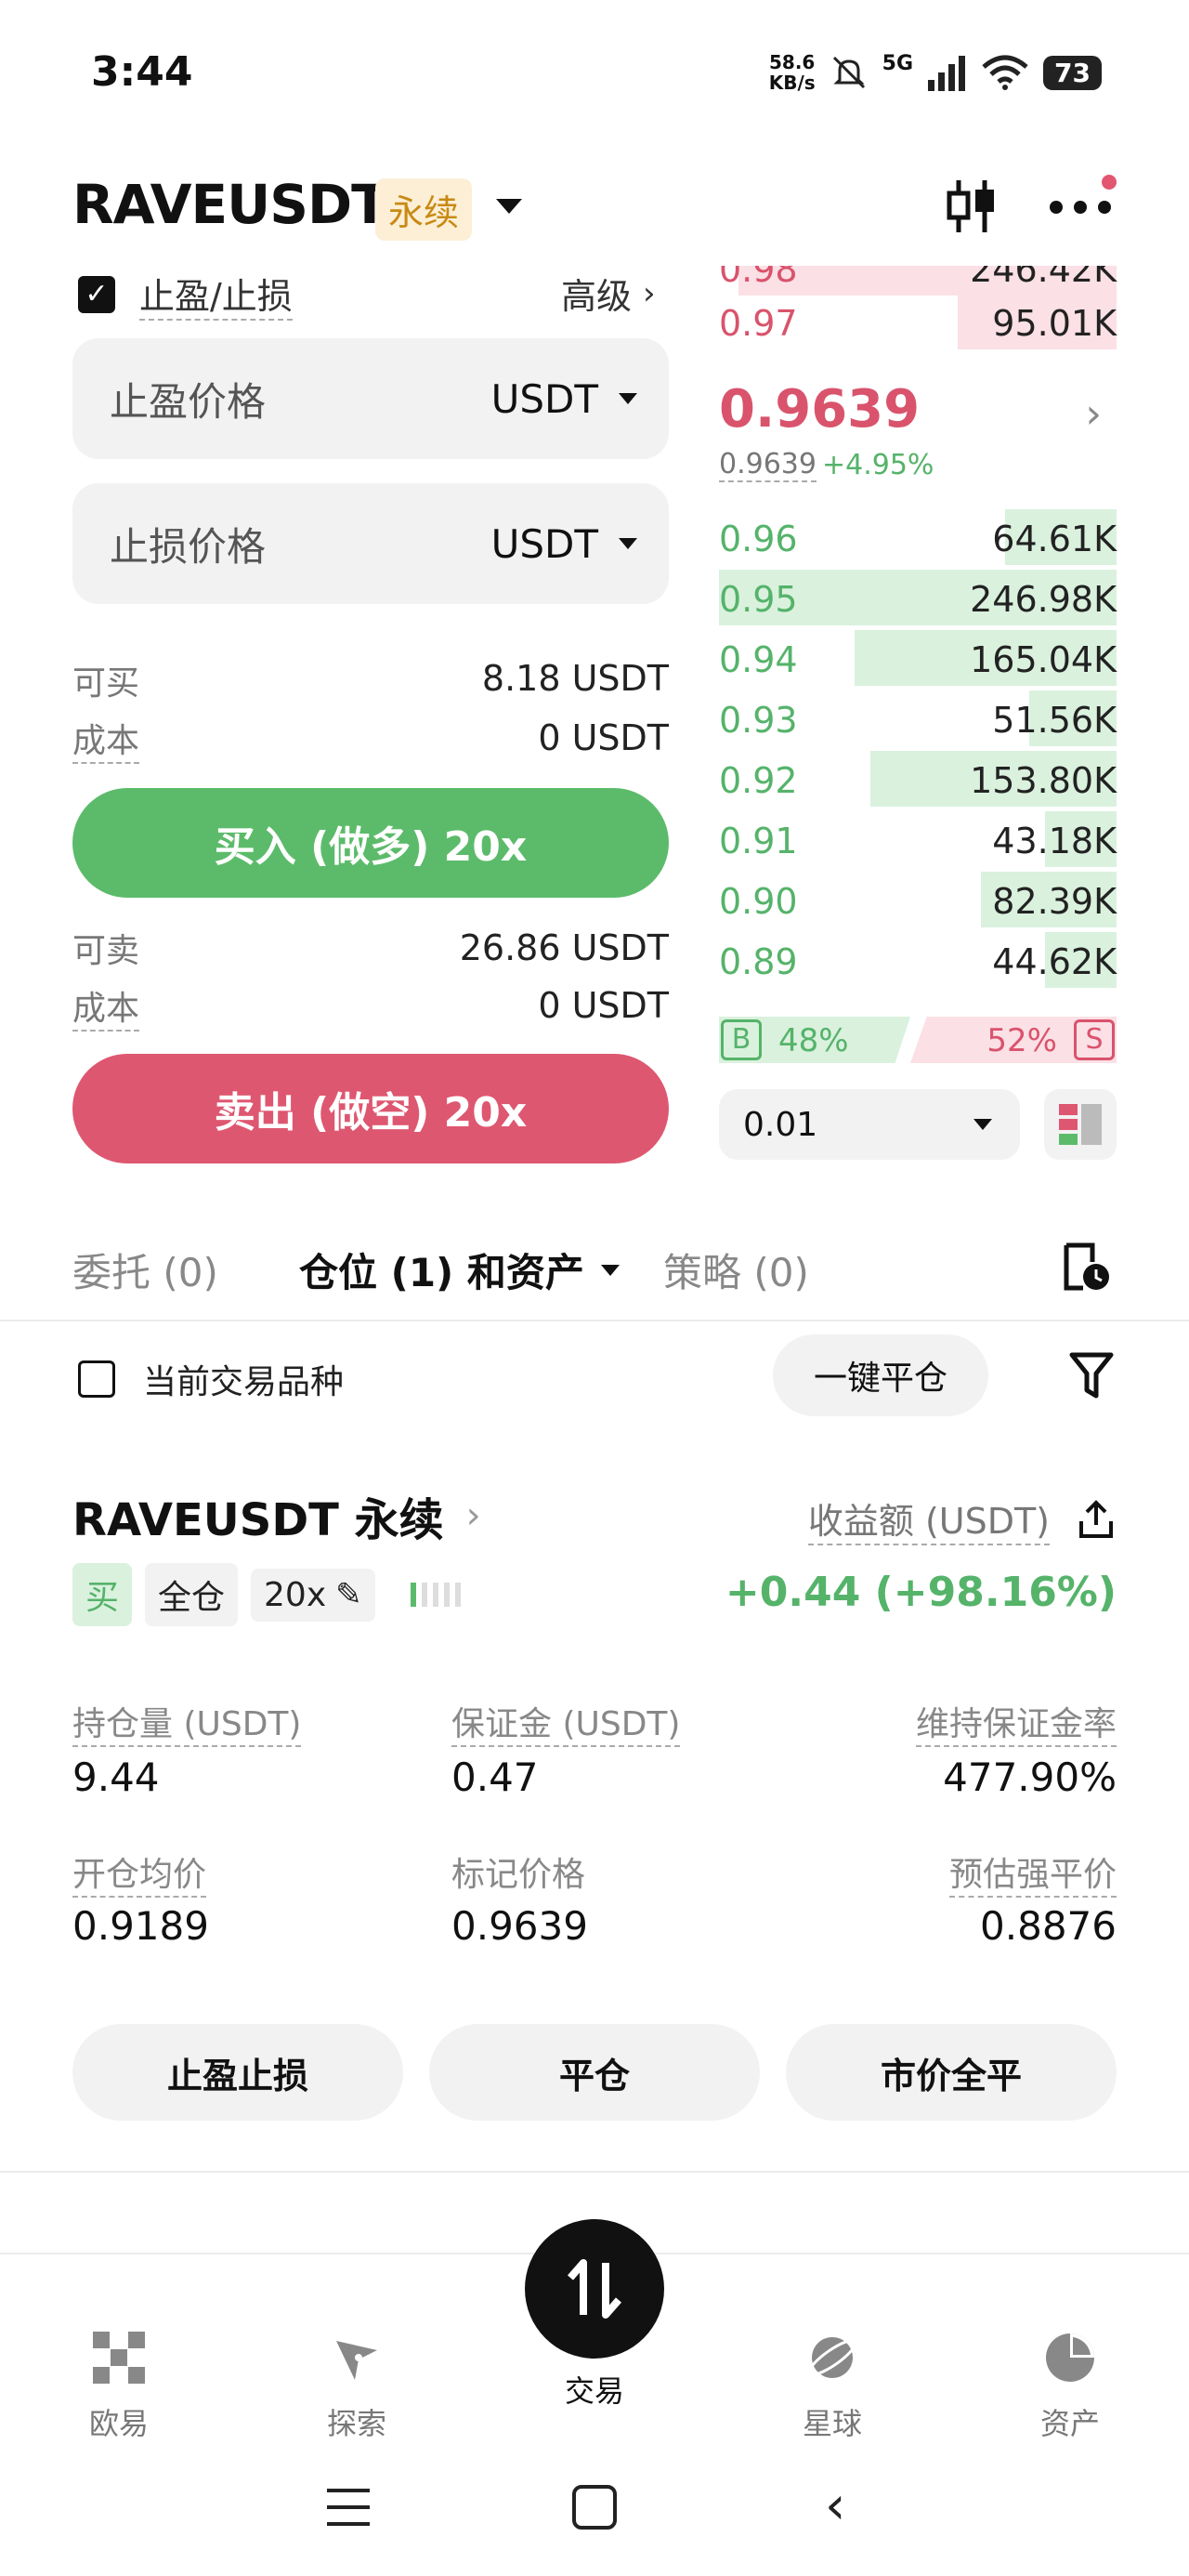  What do you see at coordinates (869, 1124) in the screenshot?
I see `precision-select: 0.01` at bounding box center [869, 1124].